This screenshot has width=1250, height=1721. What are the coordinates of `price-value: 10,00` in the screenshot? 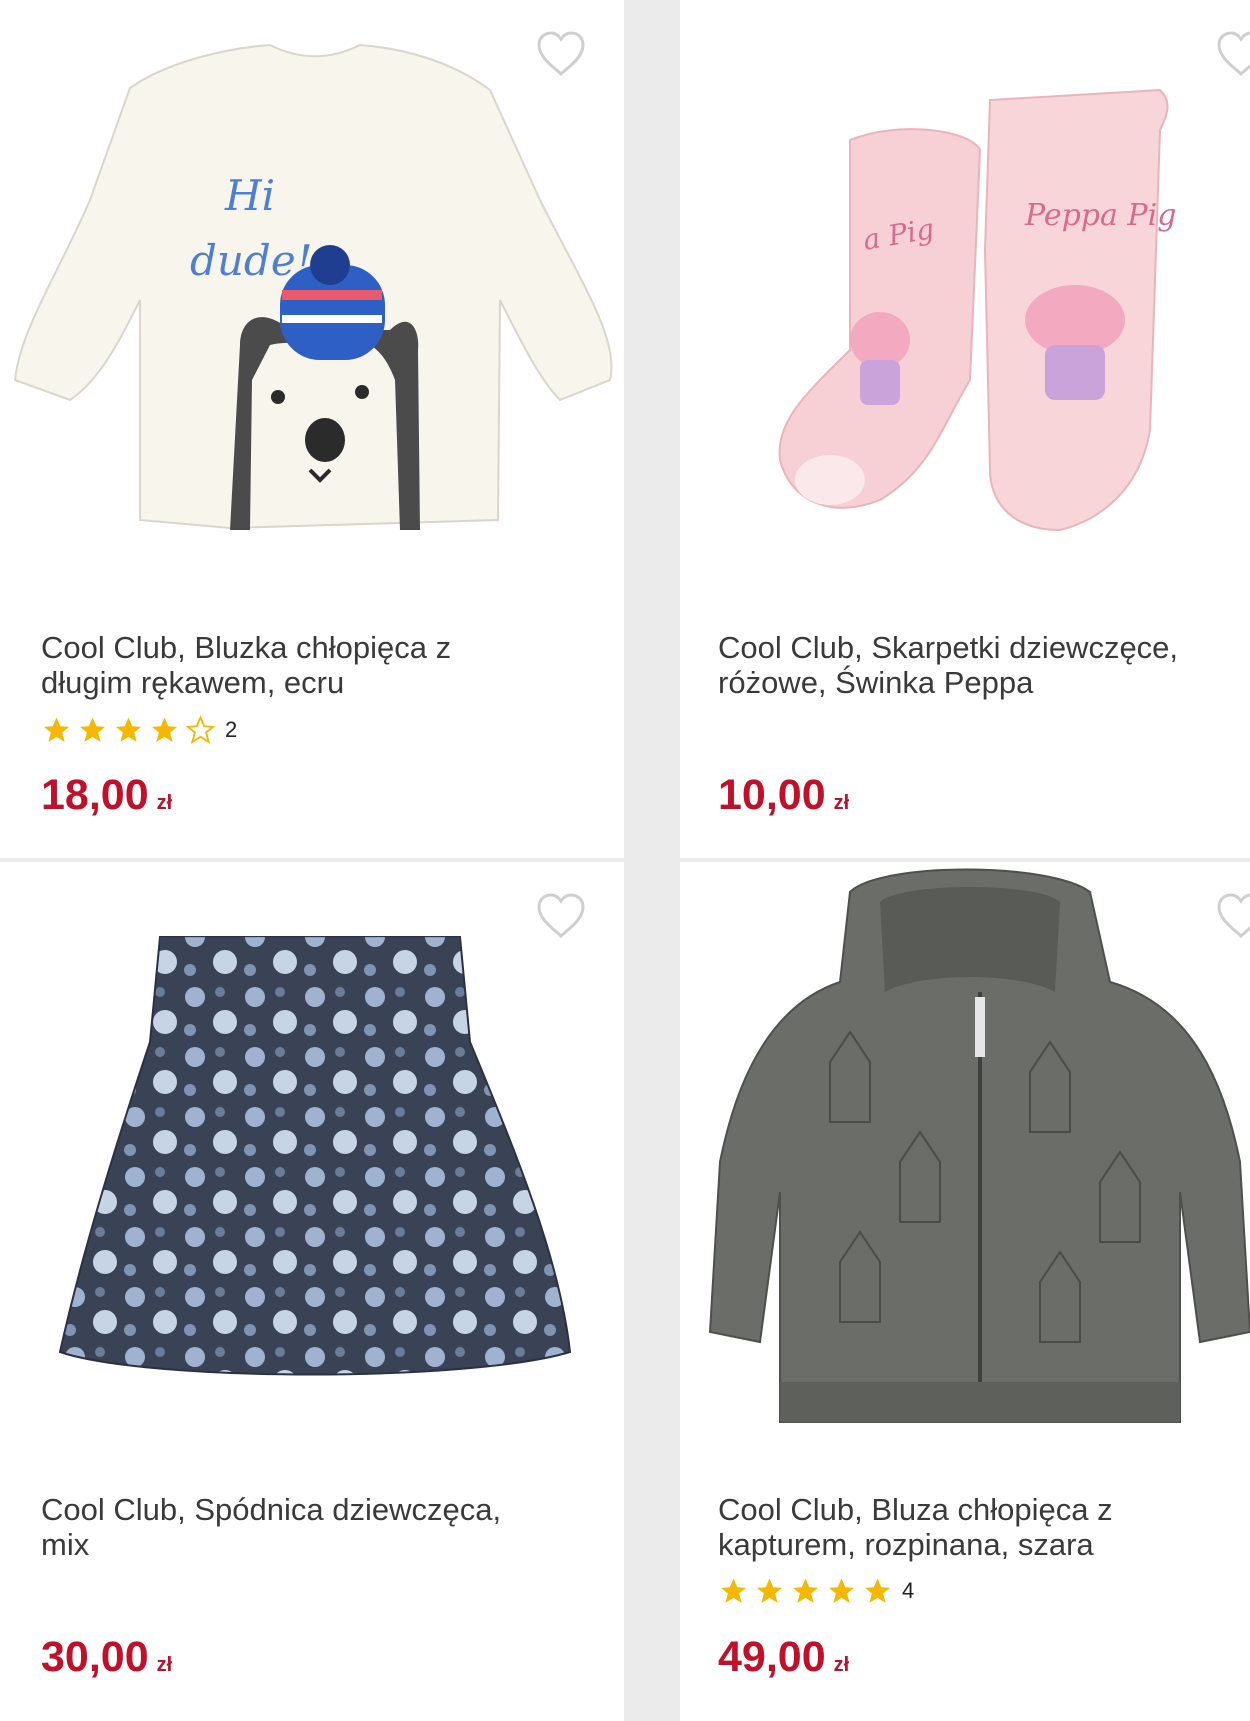 It's located at (772, 795).